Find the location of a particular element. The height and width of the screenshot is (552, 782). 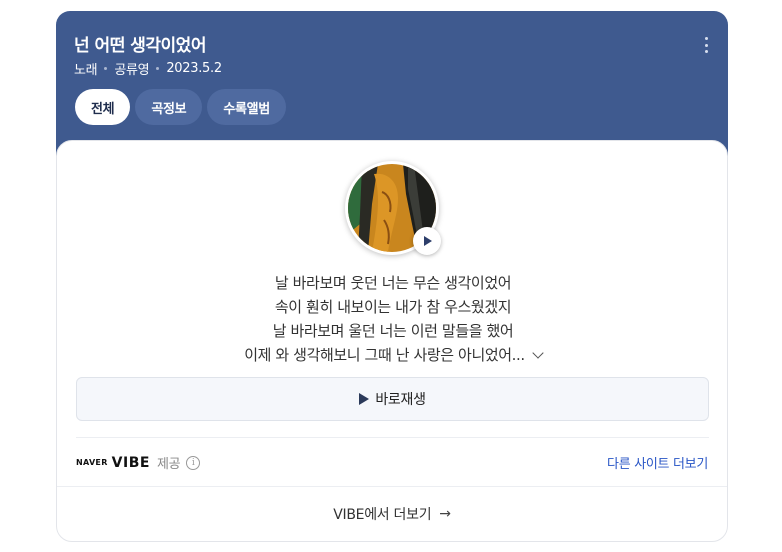

naver-logo: NAVER is located at coordinates (92, 462).